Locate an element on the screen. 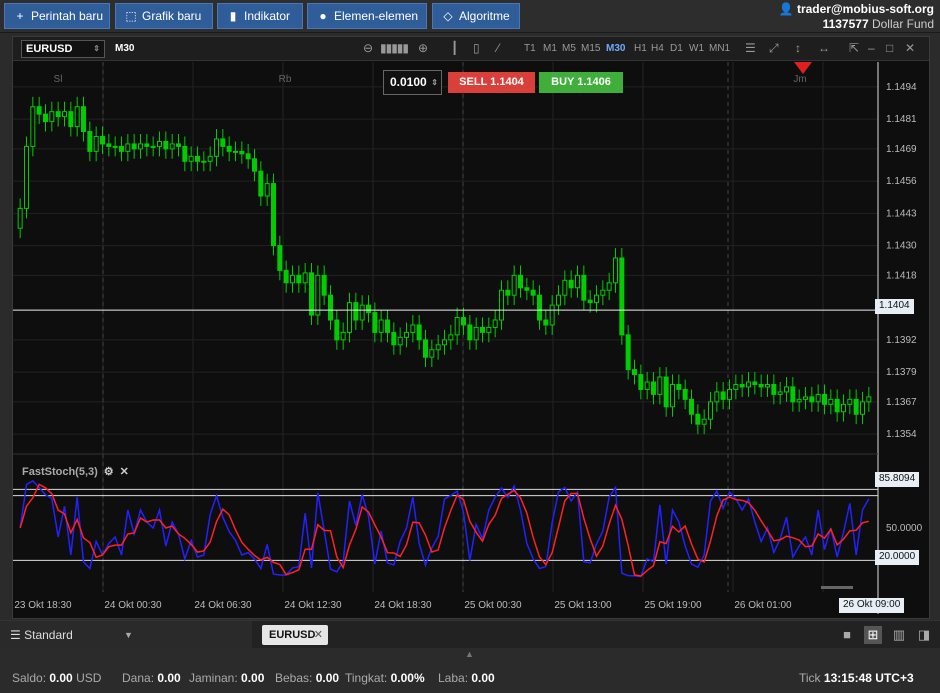  elements-label: Elemen-elemen is located at coordinates (376, 16).